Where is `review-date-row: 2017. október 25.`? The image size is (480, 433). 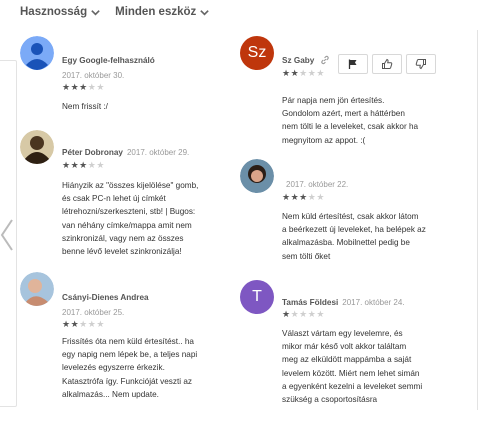
review-date-row: 2017. október 25. is located at coordinates (93, 312).